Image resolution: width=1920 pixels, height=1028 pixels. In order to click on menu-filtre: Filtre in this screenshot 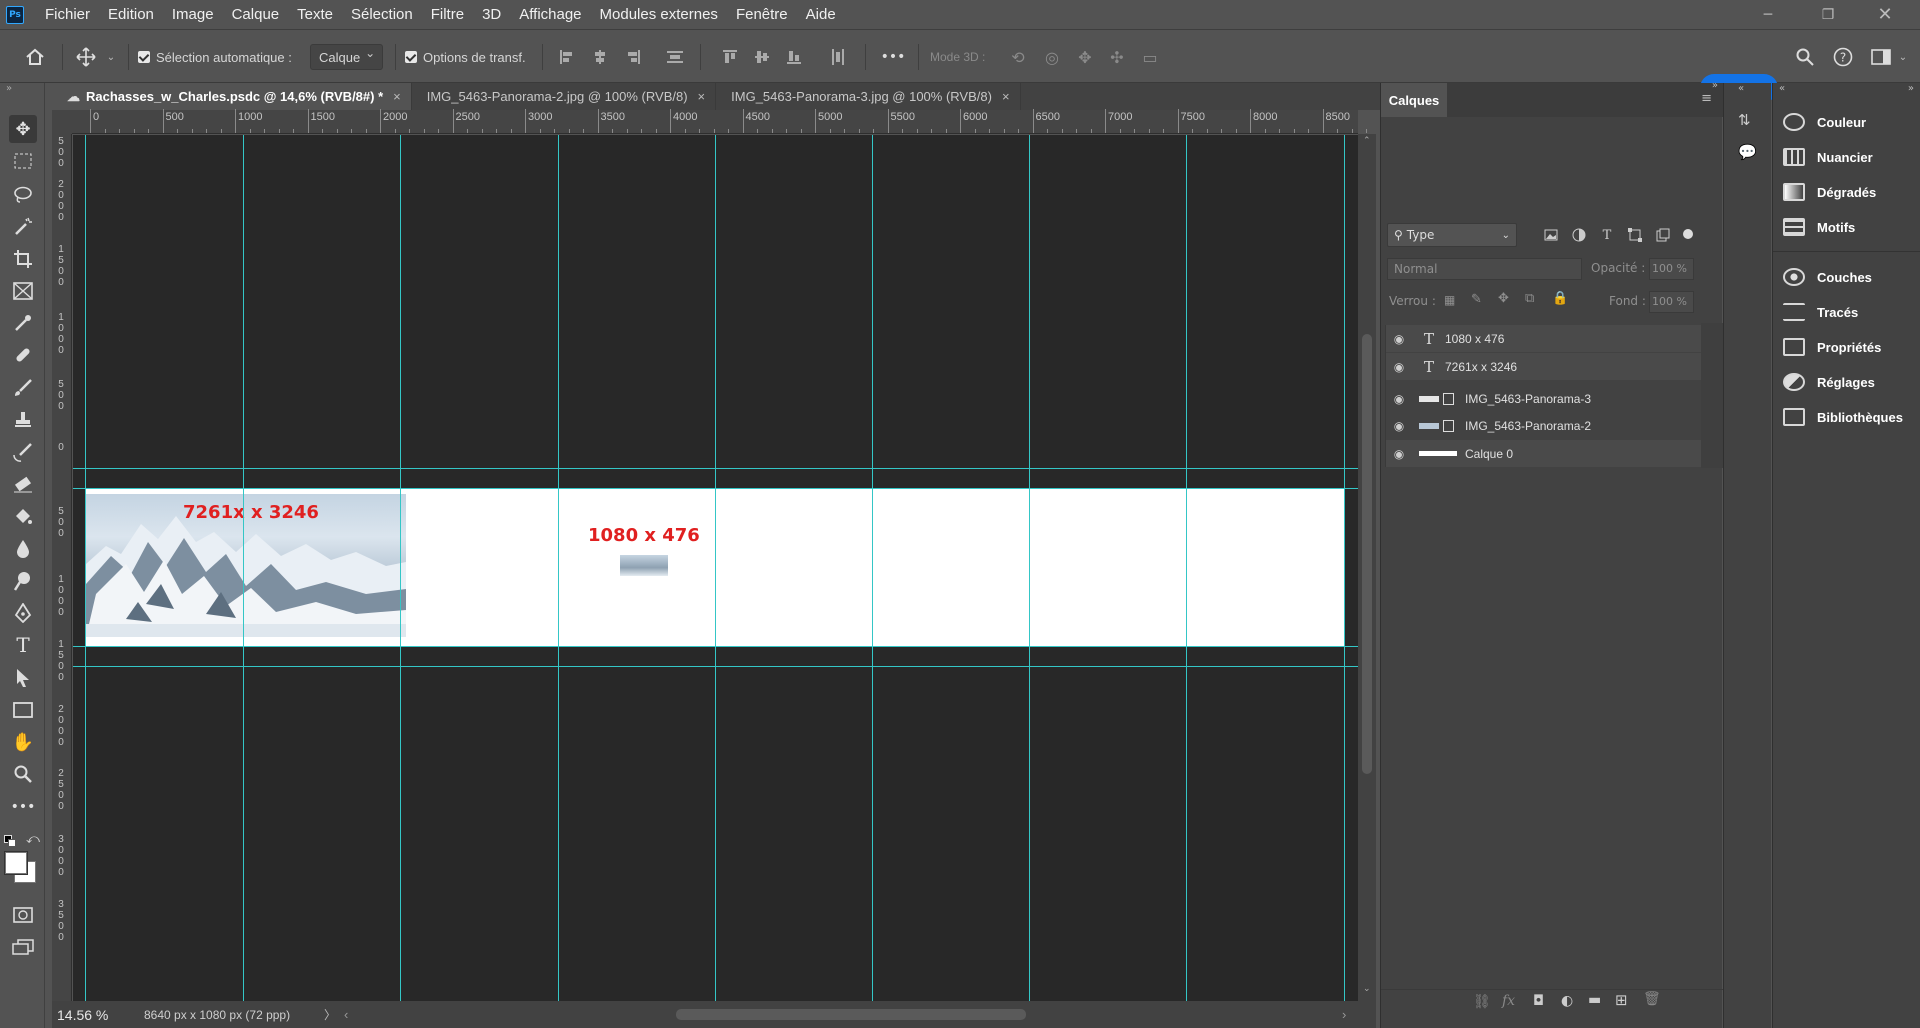, I will do `click(447, 14)`.